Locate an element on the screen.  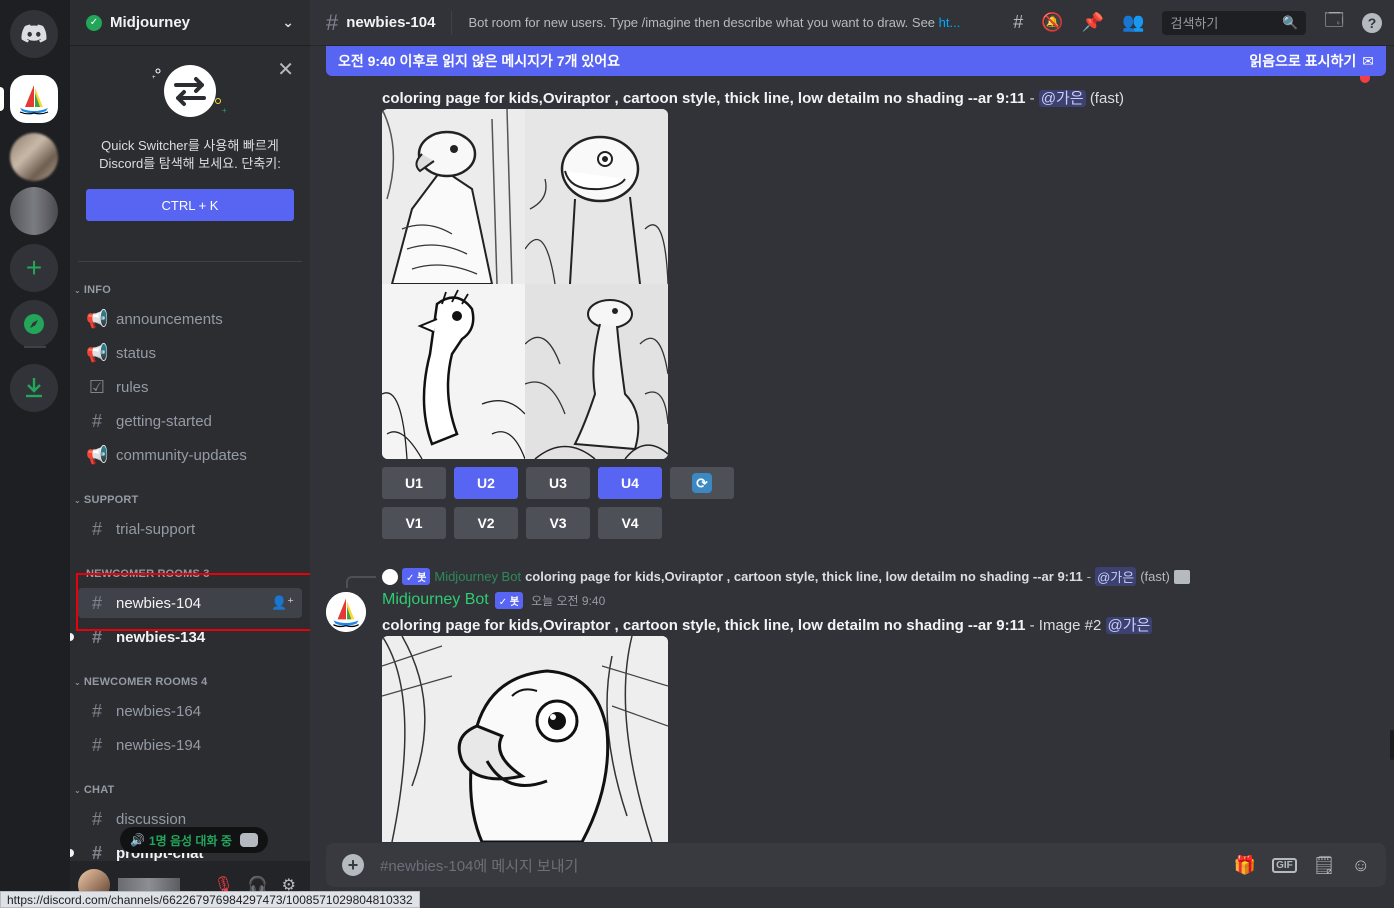
u3-button: U3 is located at coordinates (558, 483).